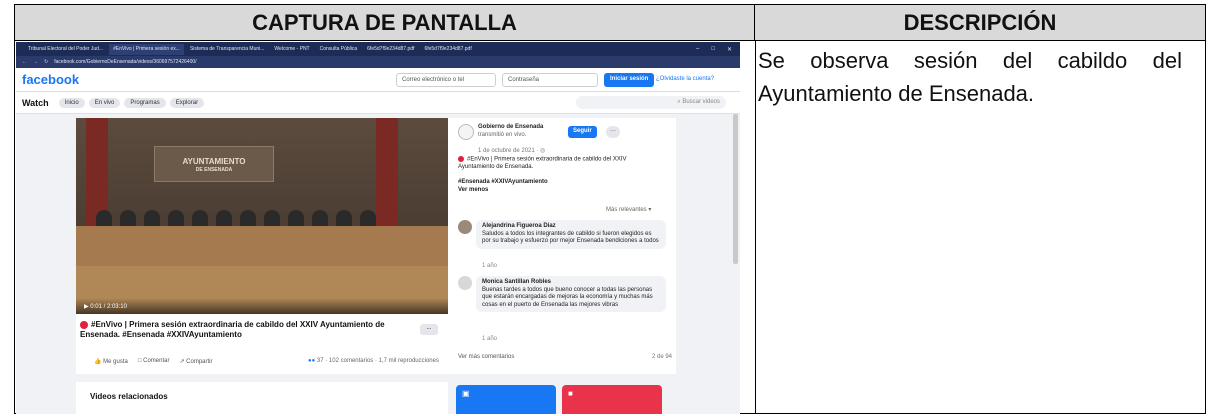  Describe the element at coordinates (896, 93) in the screenshot. I see `description-line-2: Ayuntamiento de Ensenada.` at that location.